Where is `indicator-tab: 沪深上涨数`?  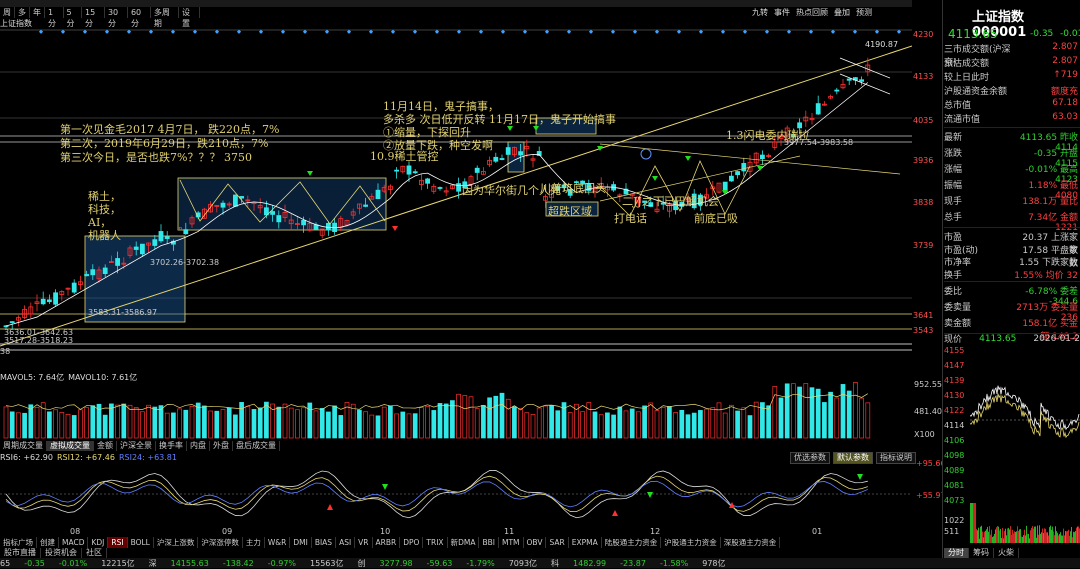 indicator-tab: 沪深上涨数 is located at coordinates (176, 542).